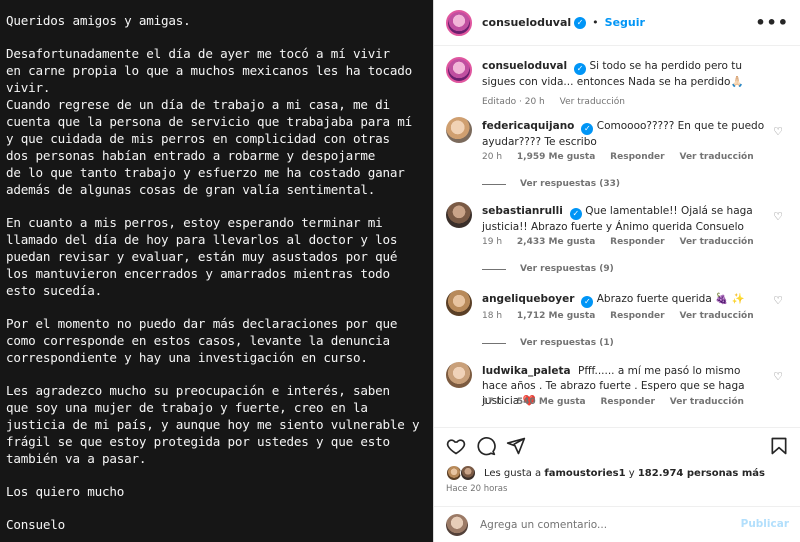 The image size is (800, 542). Describe the element at coordinates (526, 22) in the screenshot. I see `author-username: consueloduval` at that location.